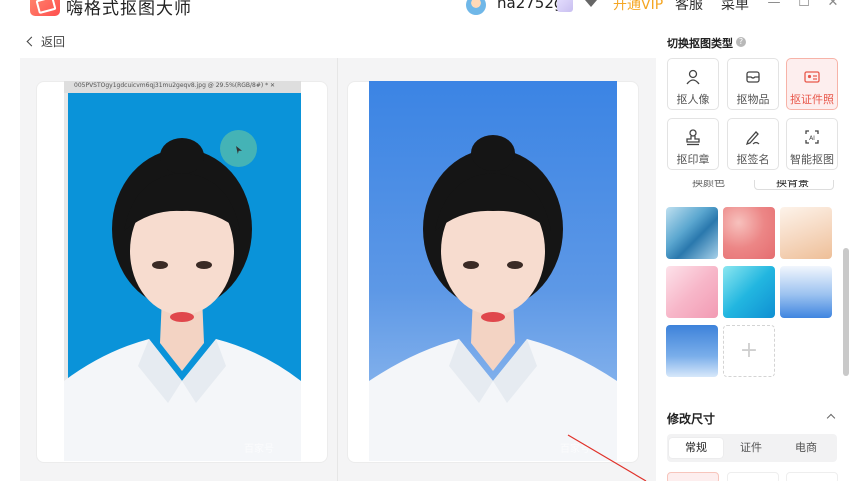  I want to click on type-button-object: 抠物品, so click(753, 84).